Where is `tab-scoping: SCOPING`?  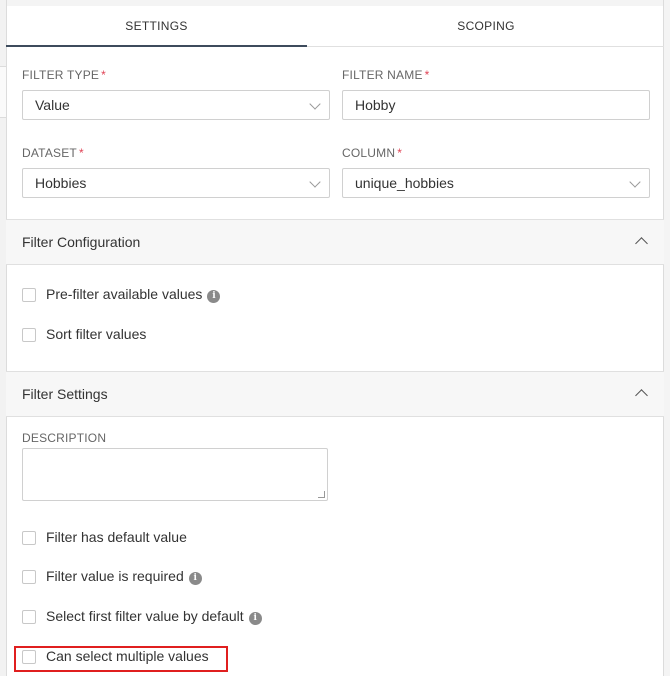 tab-scoping: SCOPING is located at coordinates (486, 26).